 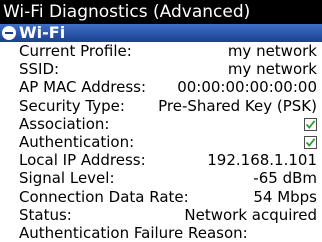 I want to click on ap-mac-address-value: 00:00:00:00:00:00, so click(x=247, y=87).